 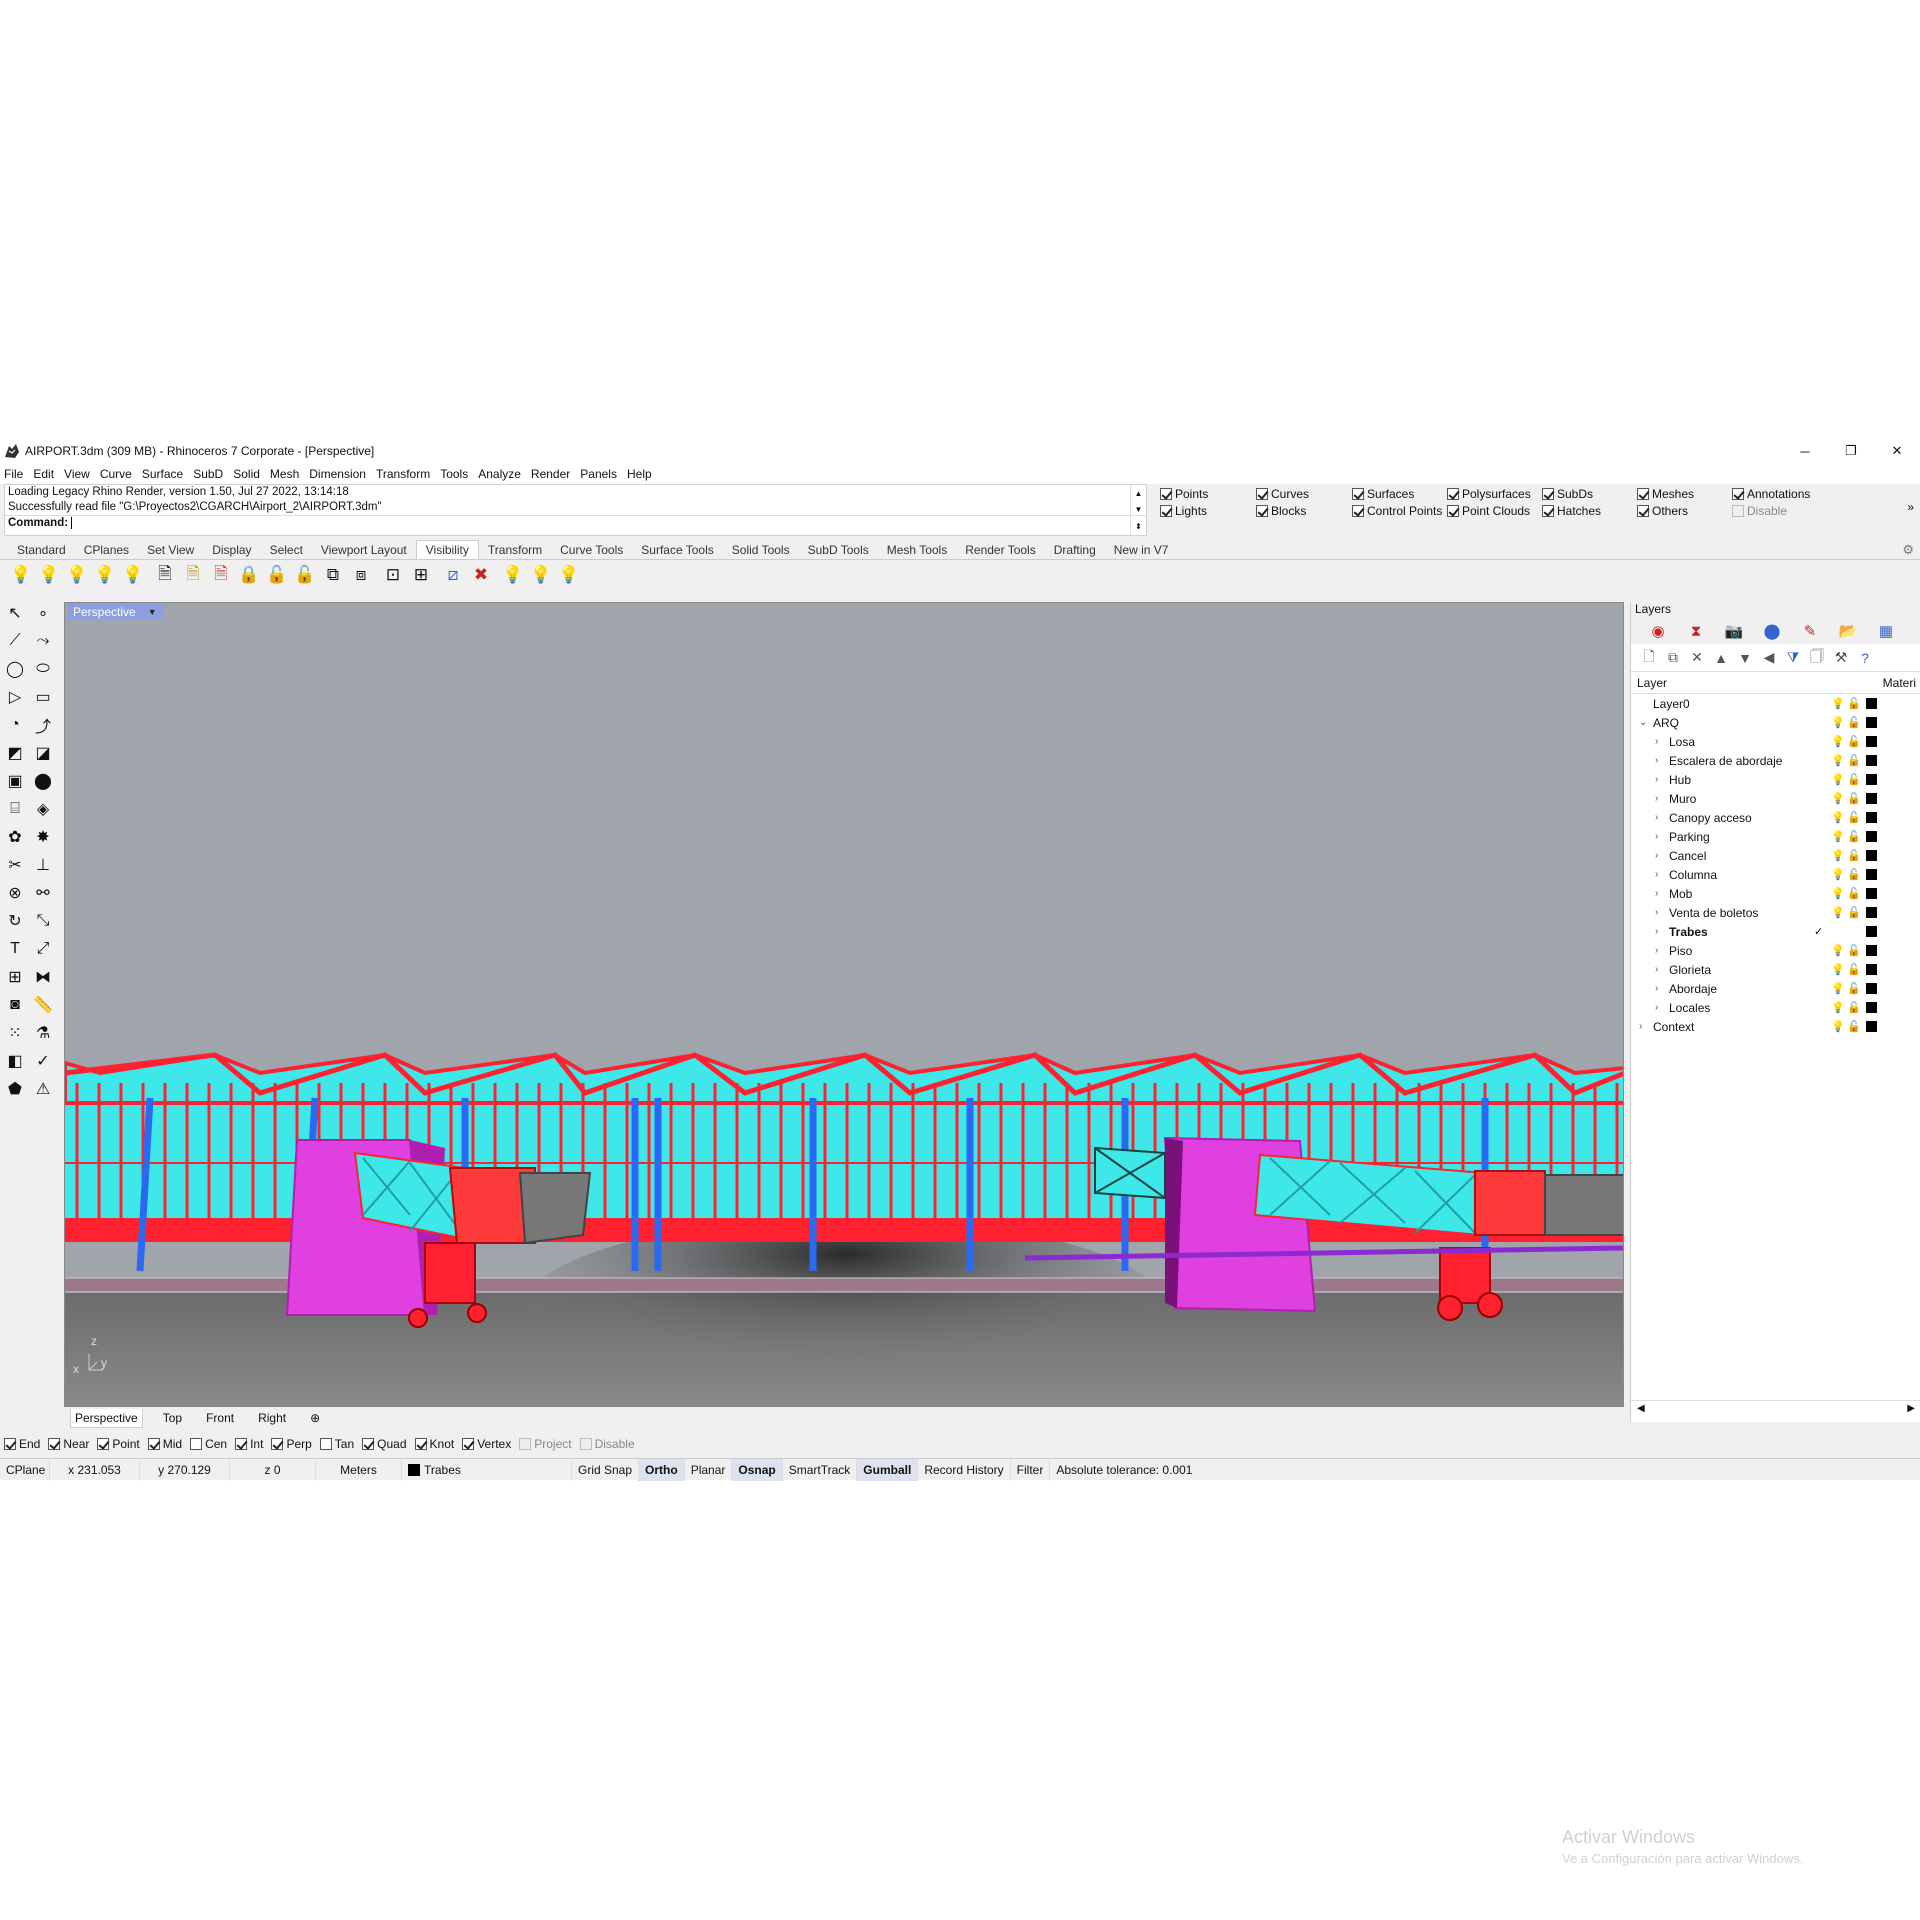 I want to click on unlock-selected-icon: 🔓, so click(x=305, y=575).